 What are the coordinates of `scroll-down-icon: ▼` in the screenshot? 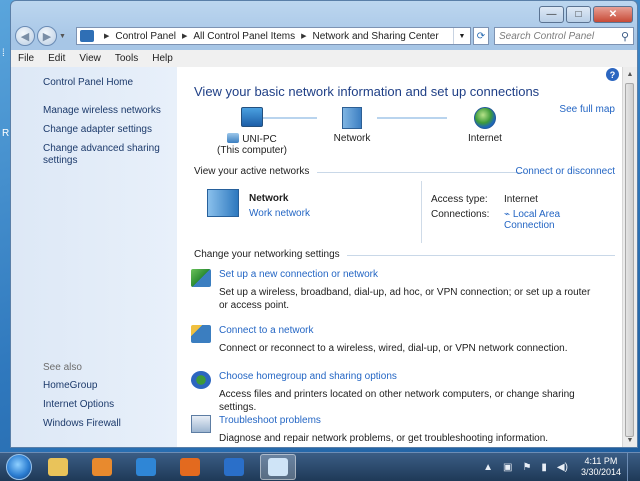 It's located at (630, 440).